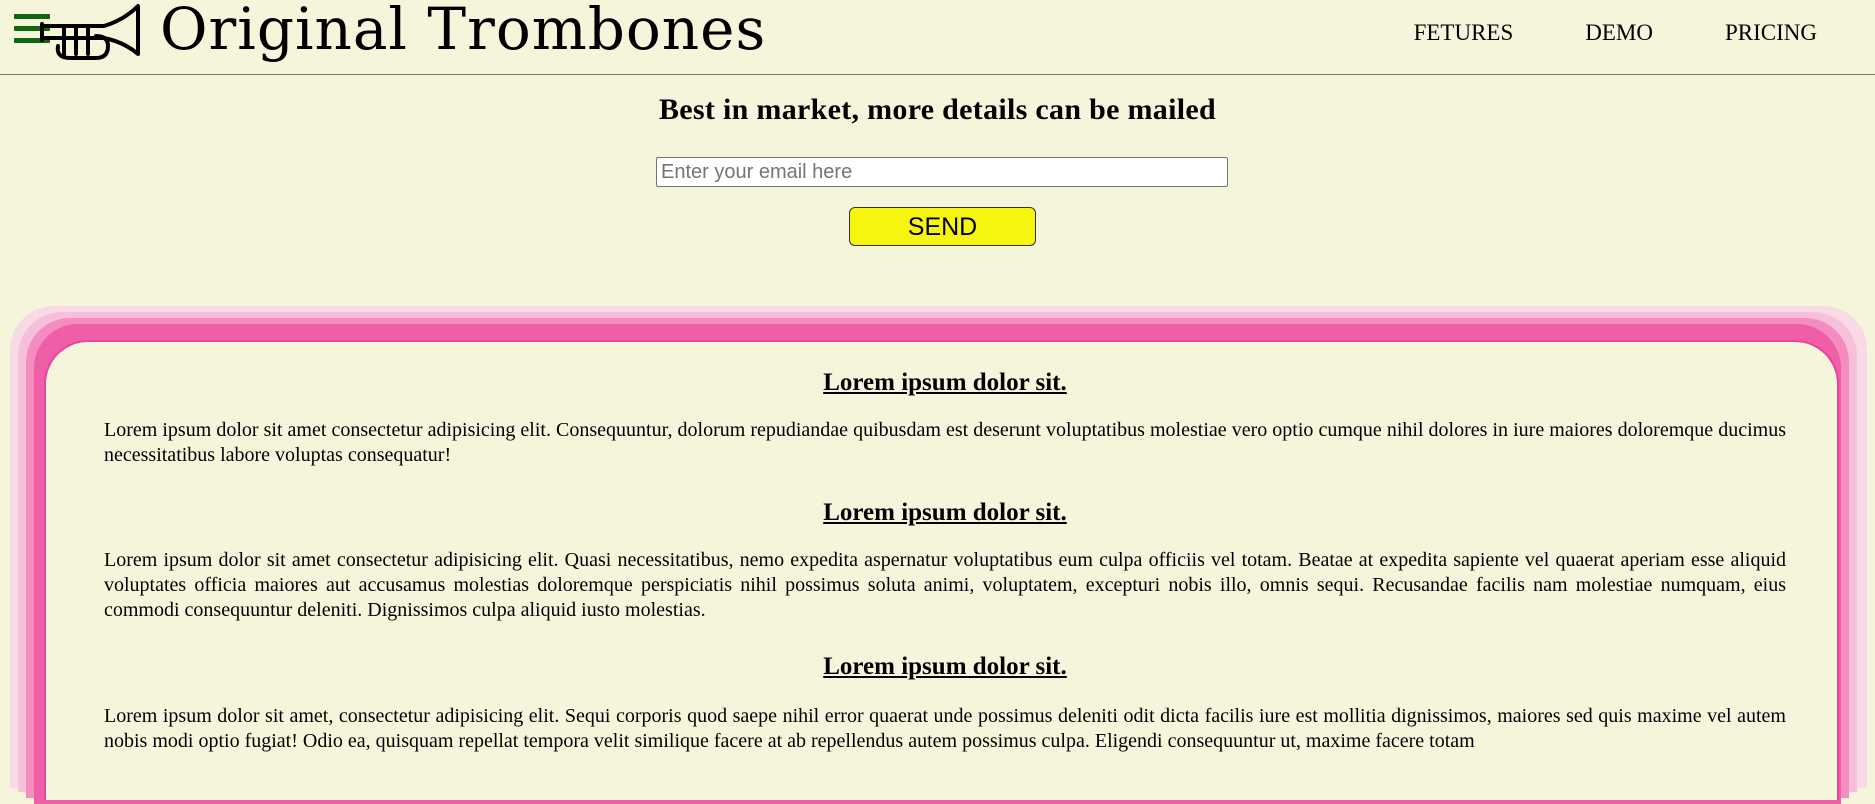 Image resolution: width=1875 pixels, height=804 pixels. Describe the element at coordinates (1464, 33) in the screenshot. I see `nav-link-features: FETURES` at that location.